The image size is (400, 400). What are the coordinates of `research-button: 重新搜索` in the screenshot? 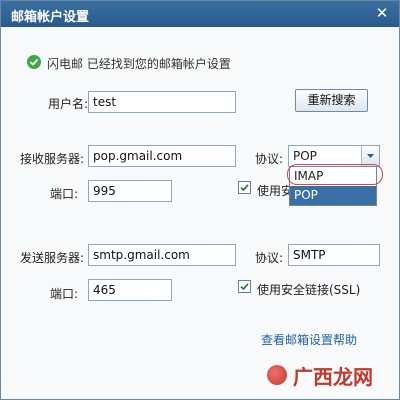 It's located at (331, 100).